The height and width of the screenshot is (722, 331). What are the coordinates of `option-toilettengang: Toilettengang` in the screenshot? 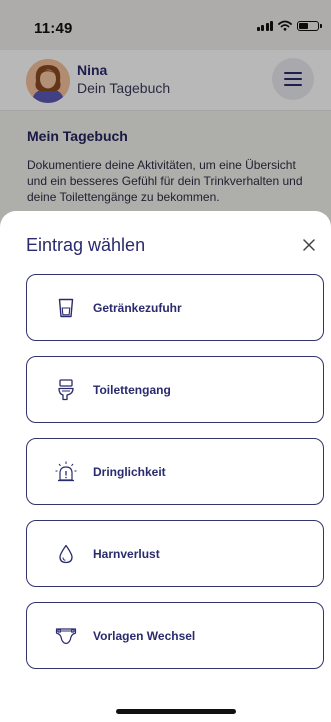 It's located at (175, 389).